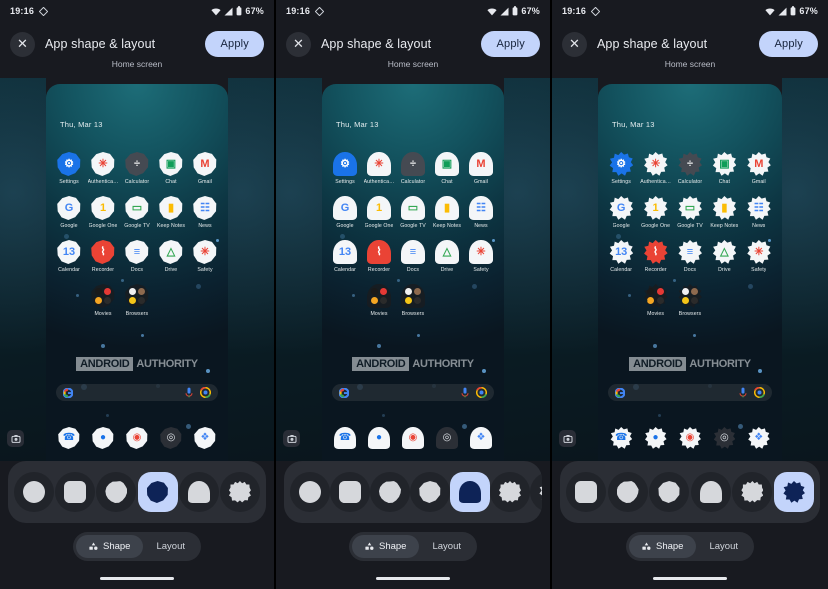 The height and width of the screenshot is (589, 828). I want to click on app-item: ▣ Chat, so click(724, 168).